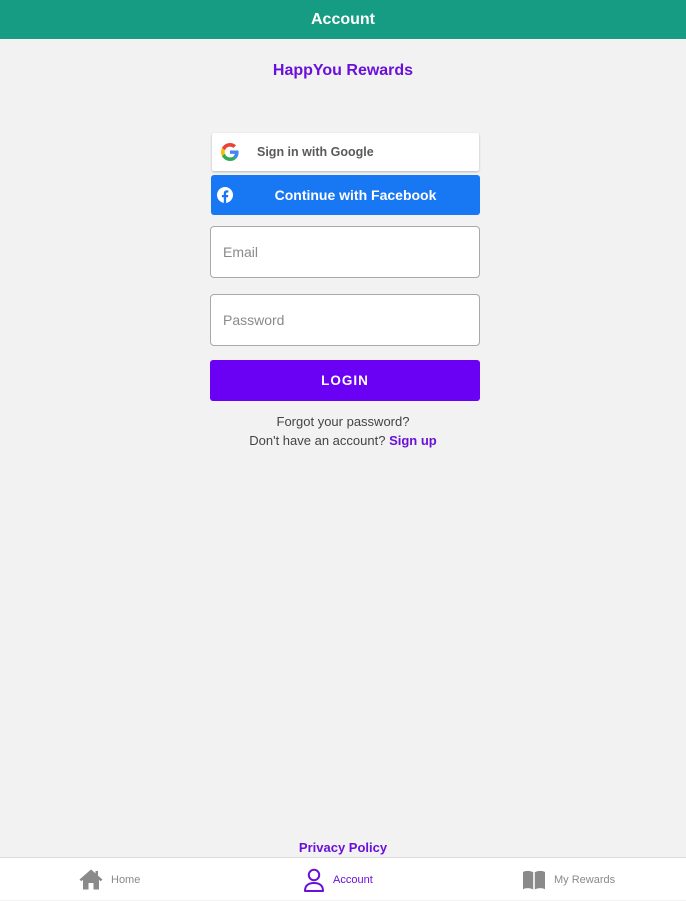 This screenshot has height=901, width=686. I want to click on user-icon, so click(314, 880).